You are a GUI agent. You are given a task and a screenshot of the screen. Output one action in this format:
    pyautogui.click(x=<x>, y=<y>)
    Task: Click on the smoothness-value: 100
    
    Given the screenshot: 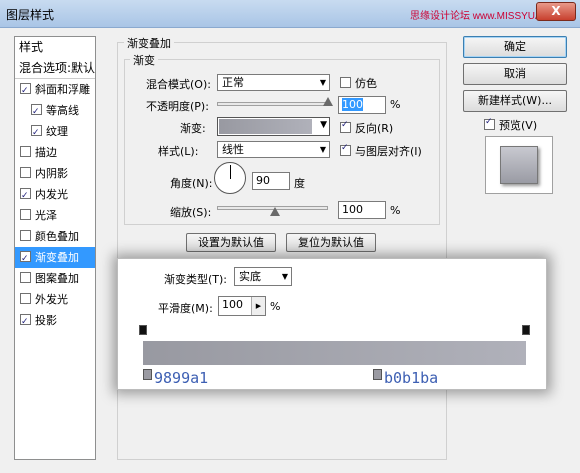 What is the action you would take?
    pyautogui.click(x=232, y=304)
    